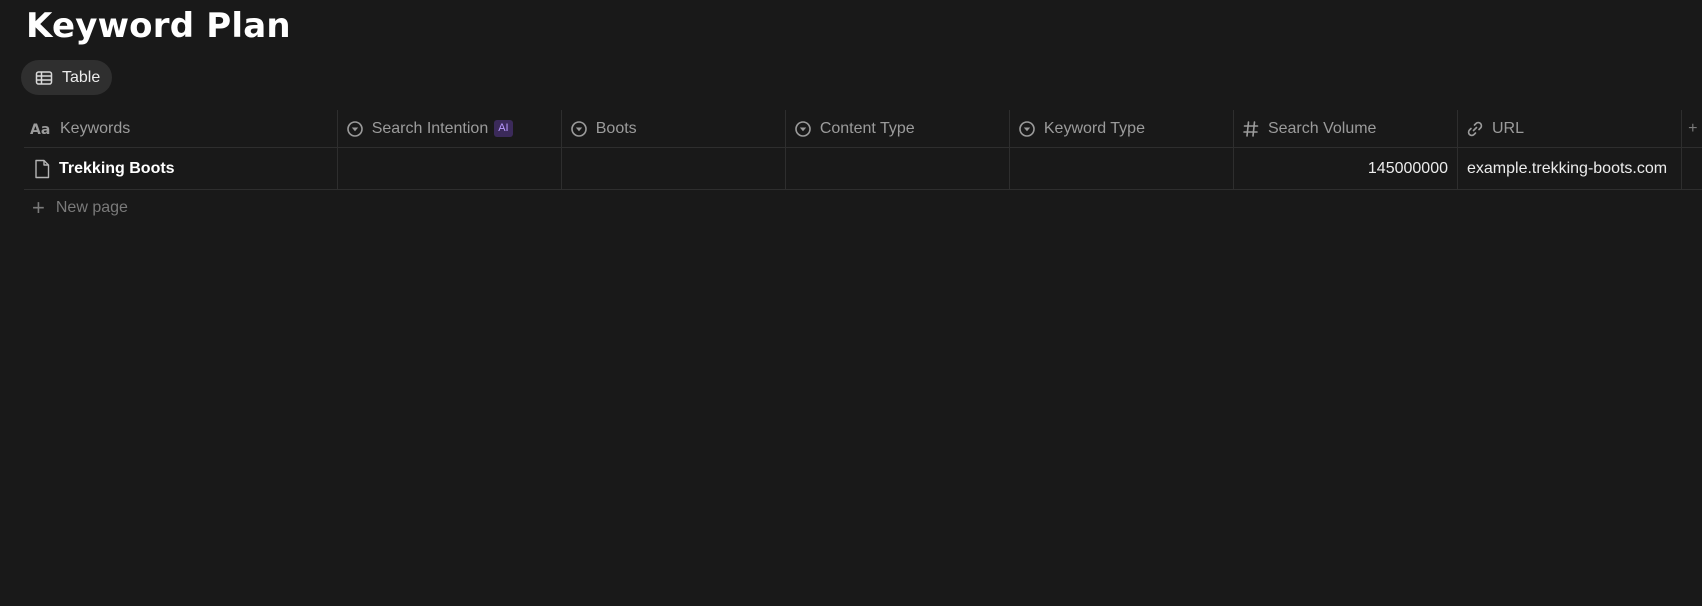 Image resolution: width=1702 pixels, height=606 pixels. I want to click on column-header-label: Keyword Type, so click(1094, 128).